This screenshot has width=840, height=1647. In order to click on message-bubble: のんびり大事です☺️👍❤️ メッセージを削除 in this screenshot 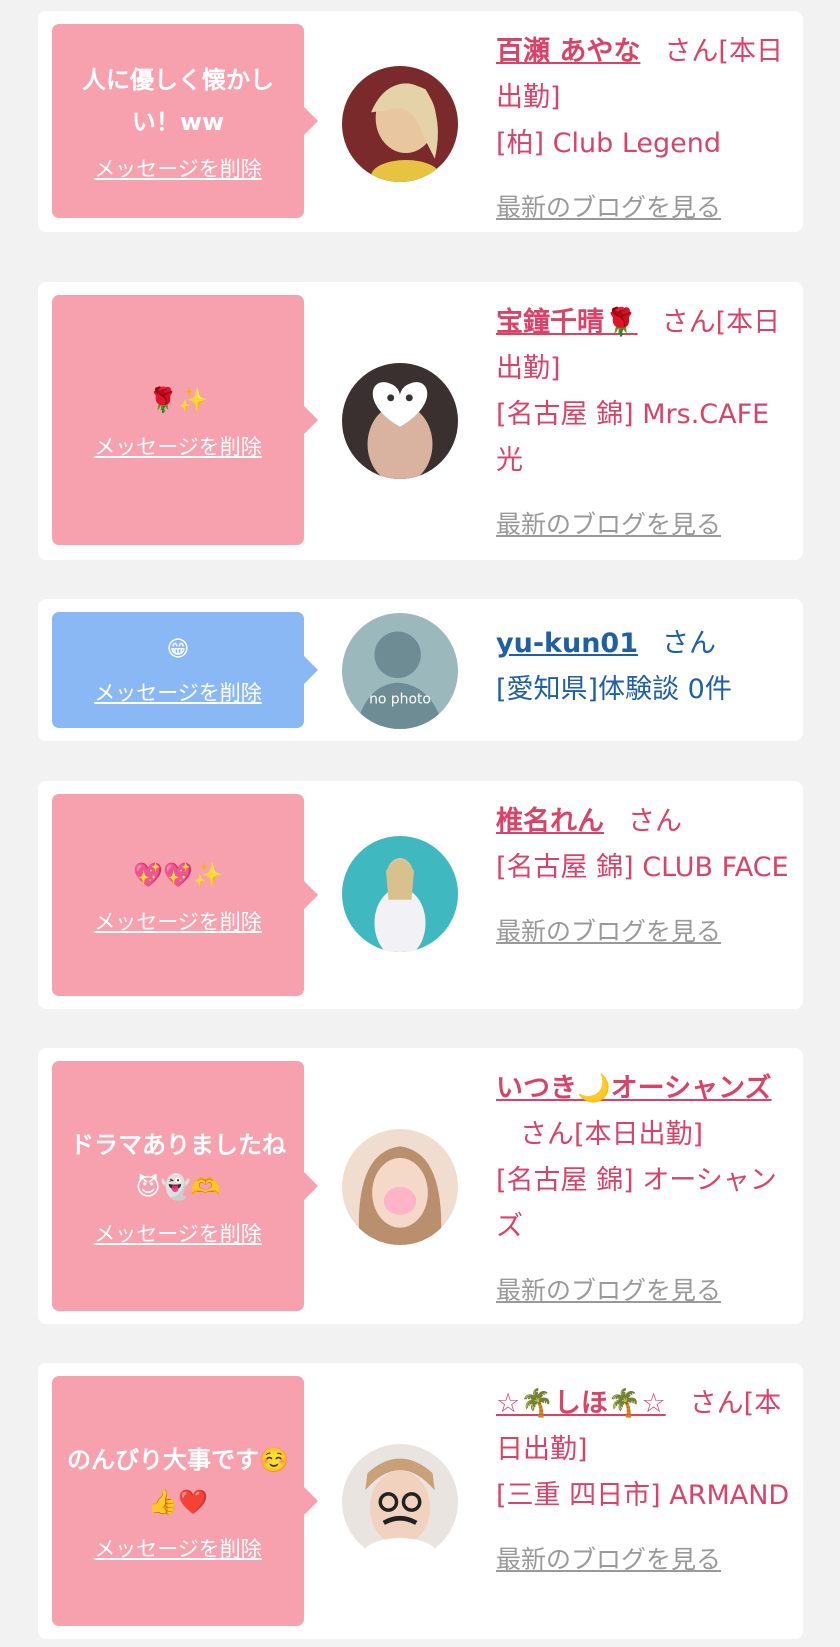, I will do `click(185, 1501)`.